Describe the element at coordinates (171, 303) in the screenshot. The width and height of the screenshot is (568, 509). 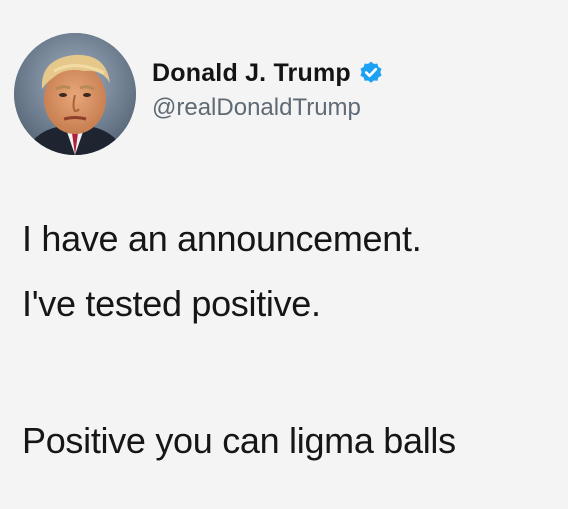
I see `tweet-text-line-2: I've tested positive.` at that location.